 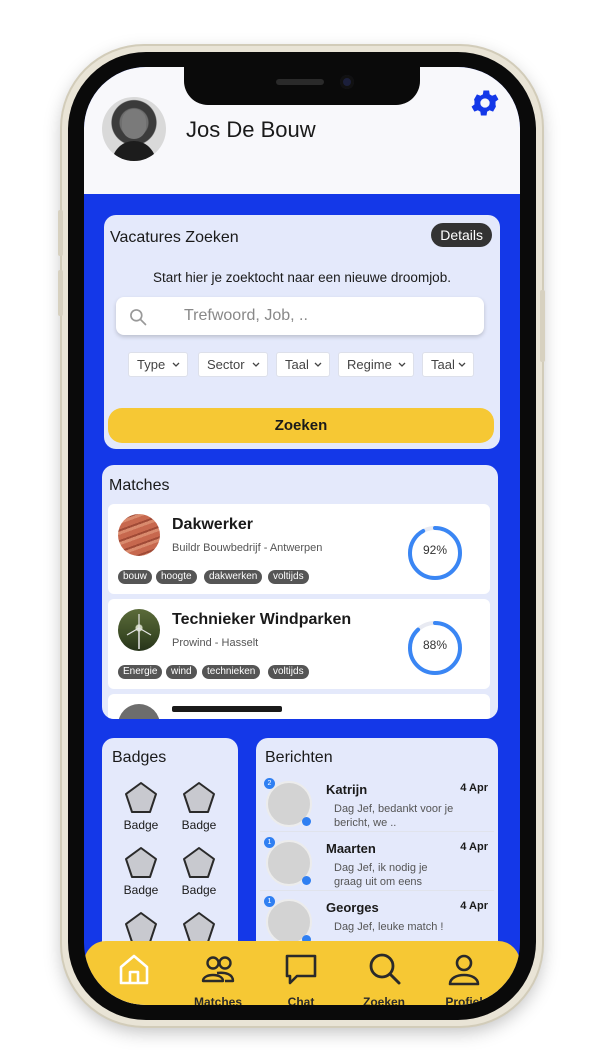 I want to click on message-sender: Maarten, so click(x=351, y=848).